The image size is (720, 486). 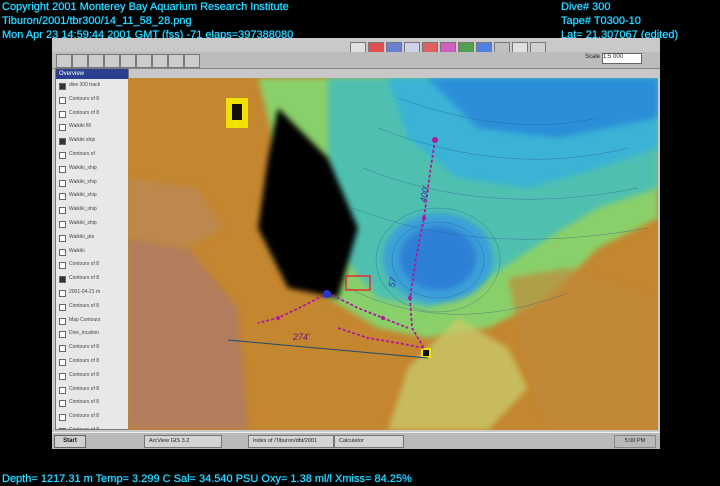 What do you see at coordinates (92, 127) in the screenshot?
I see `layer-item: Waikiki fill` at bounding box center [92, 127].